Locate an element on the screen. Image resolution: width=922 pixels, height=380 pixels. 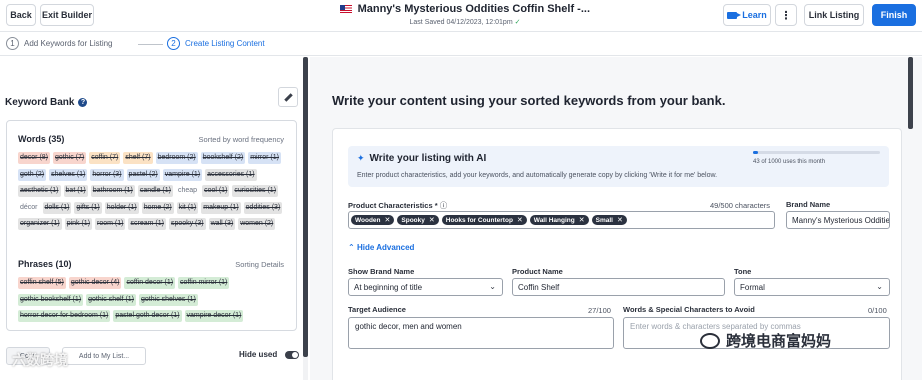
scrollbar-thumb is located at coordinates (305, 207).